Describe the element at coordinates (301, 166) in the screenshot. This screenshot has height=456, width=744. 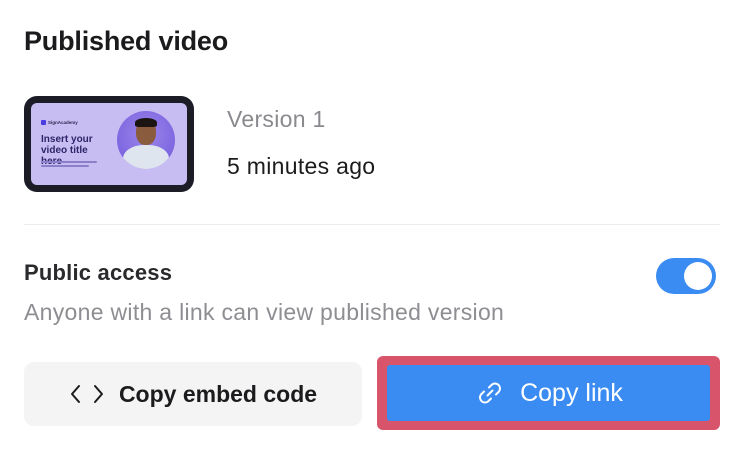
I see `published-time: 5 minutes ago` at that location.